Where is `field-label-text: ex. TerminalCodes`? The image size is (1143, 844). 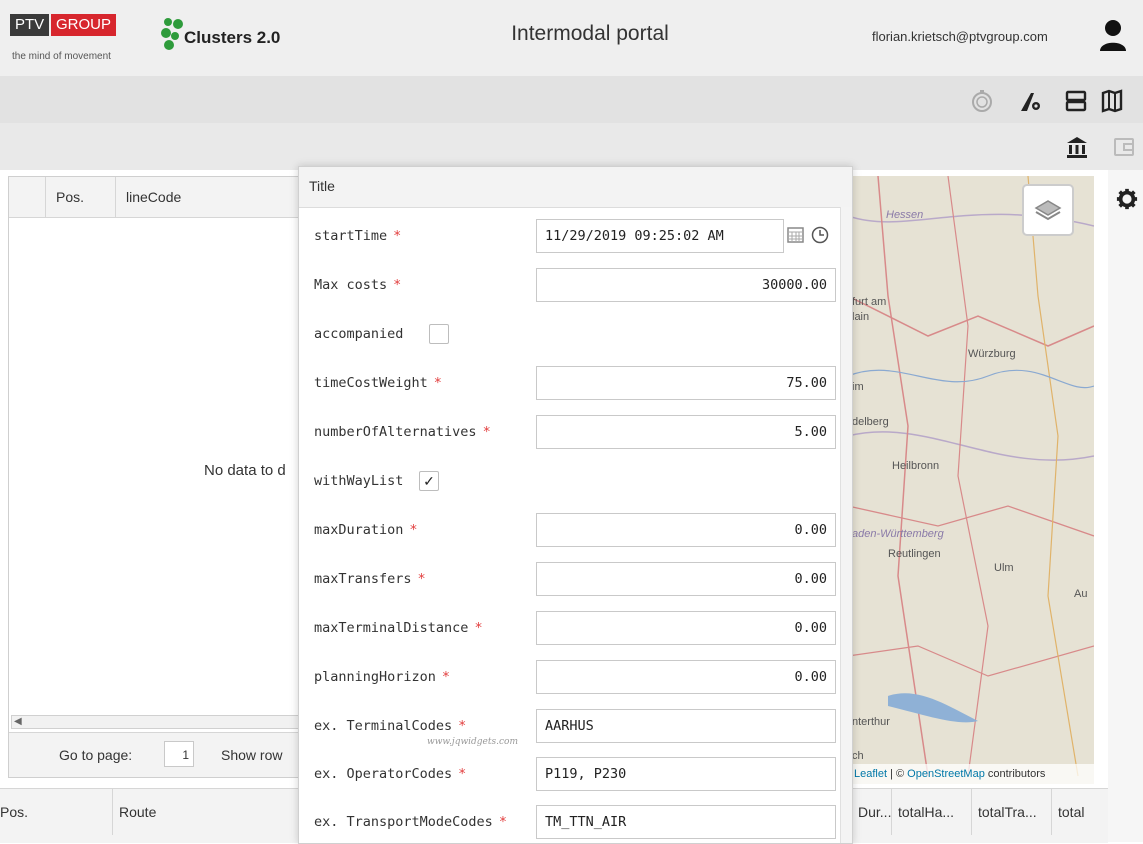 field-label-text: ex. TerminalCodes is located at coordinates (383, 726).